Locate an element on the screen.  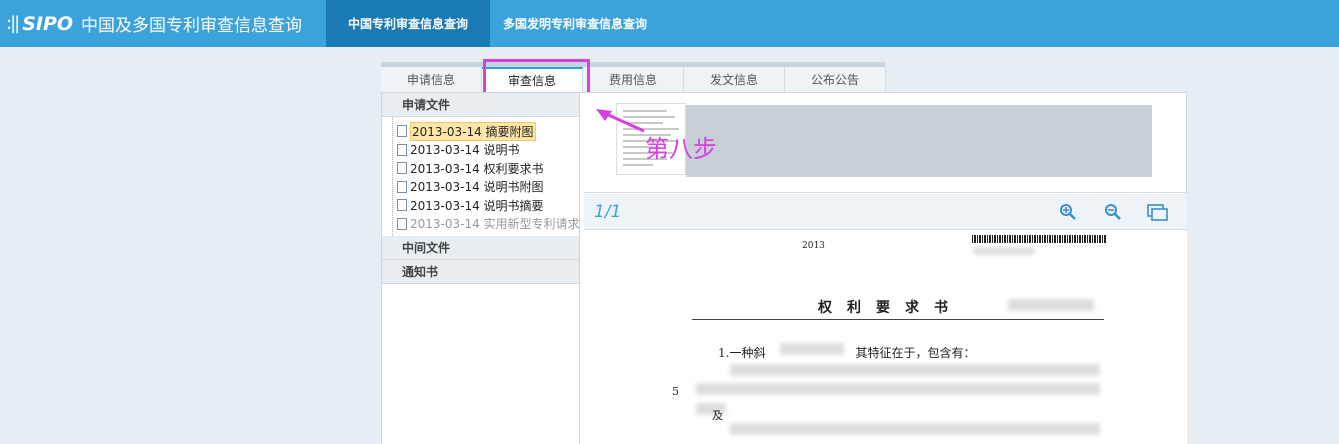
file-item: 2013-03-14 说明书 is located at coordinates (486, 150).